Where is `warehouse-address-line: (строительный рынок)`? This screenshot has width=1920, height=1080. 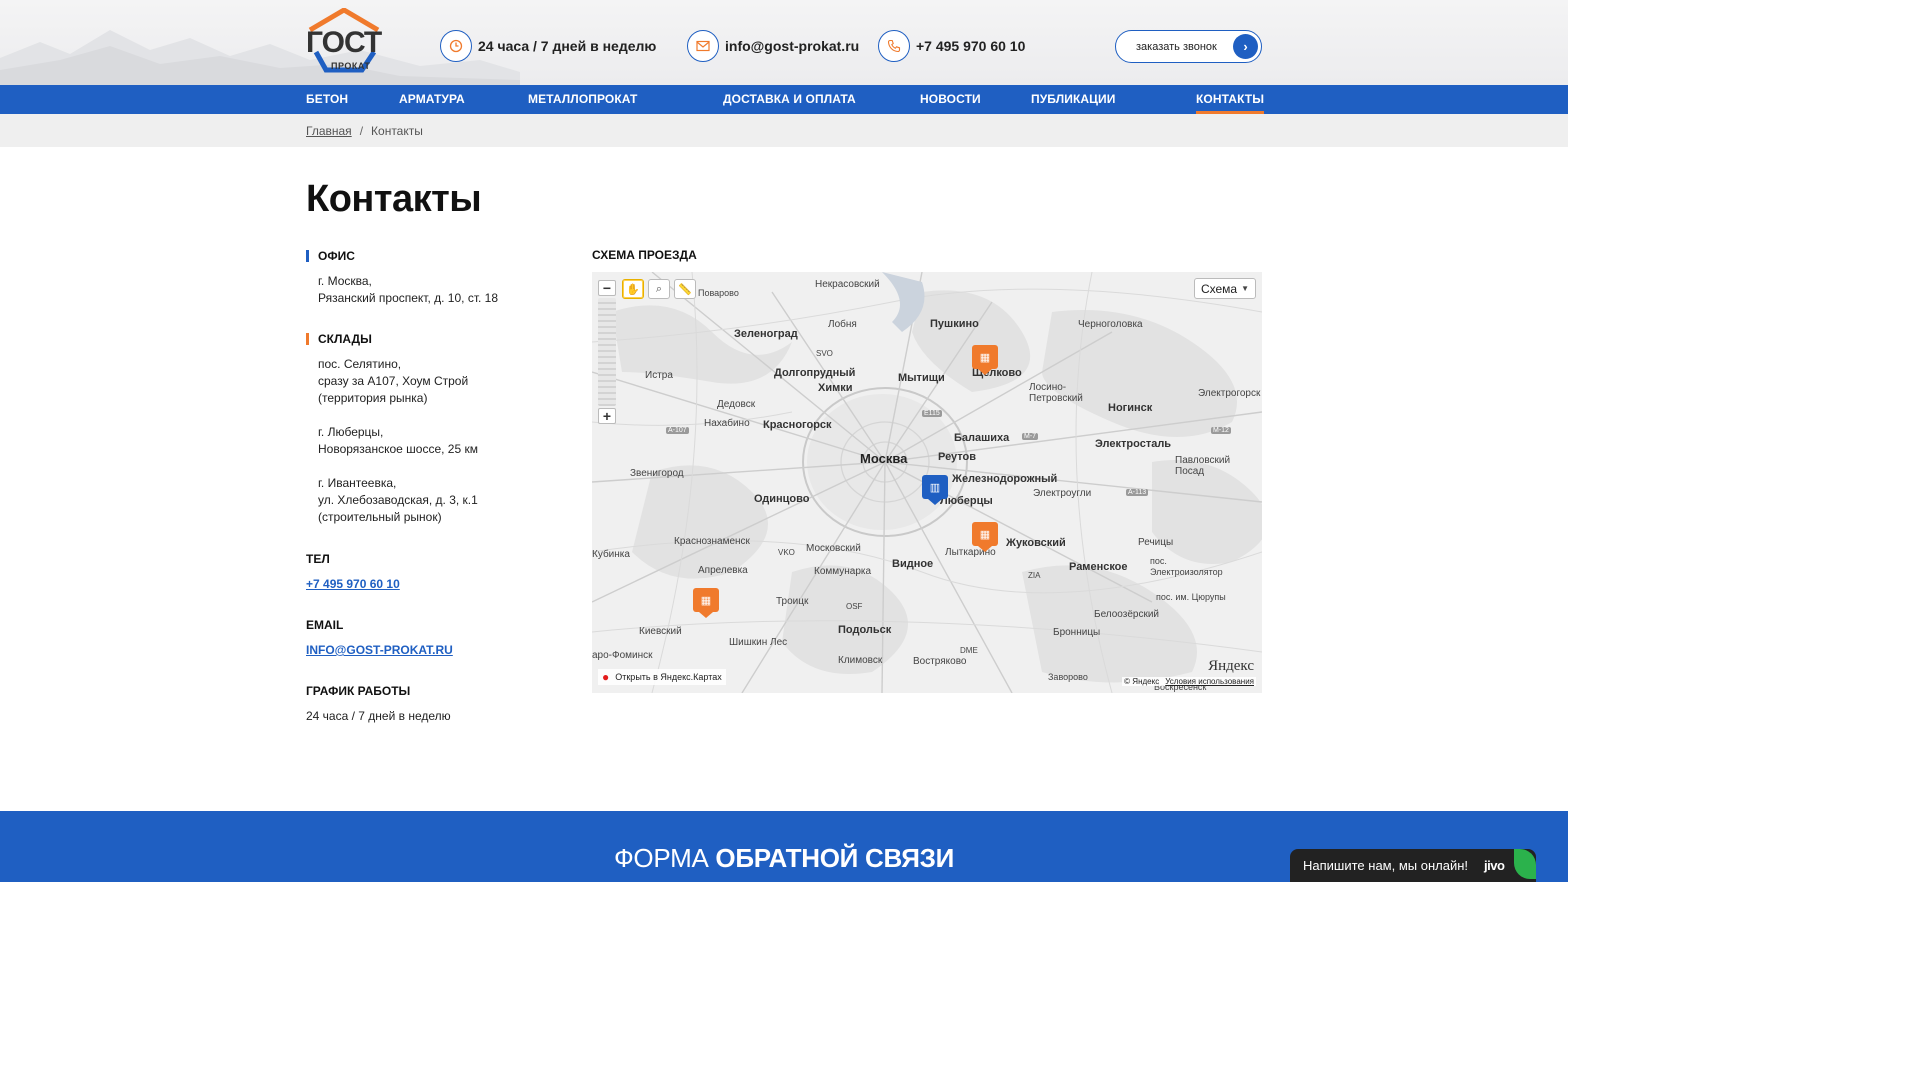 warehouse-address-line: (строительный рынок) is located at coordinates (380, 517).